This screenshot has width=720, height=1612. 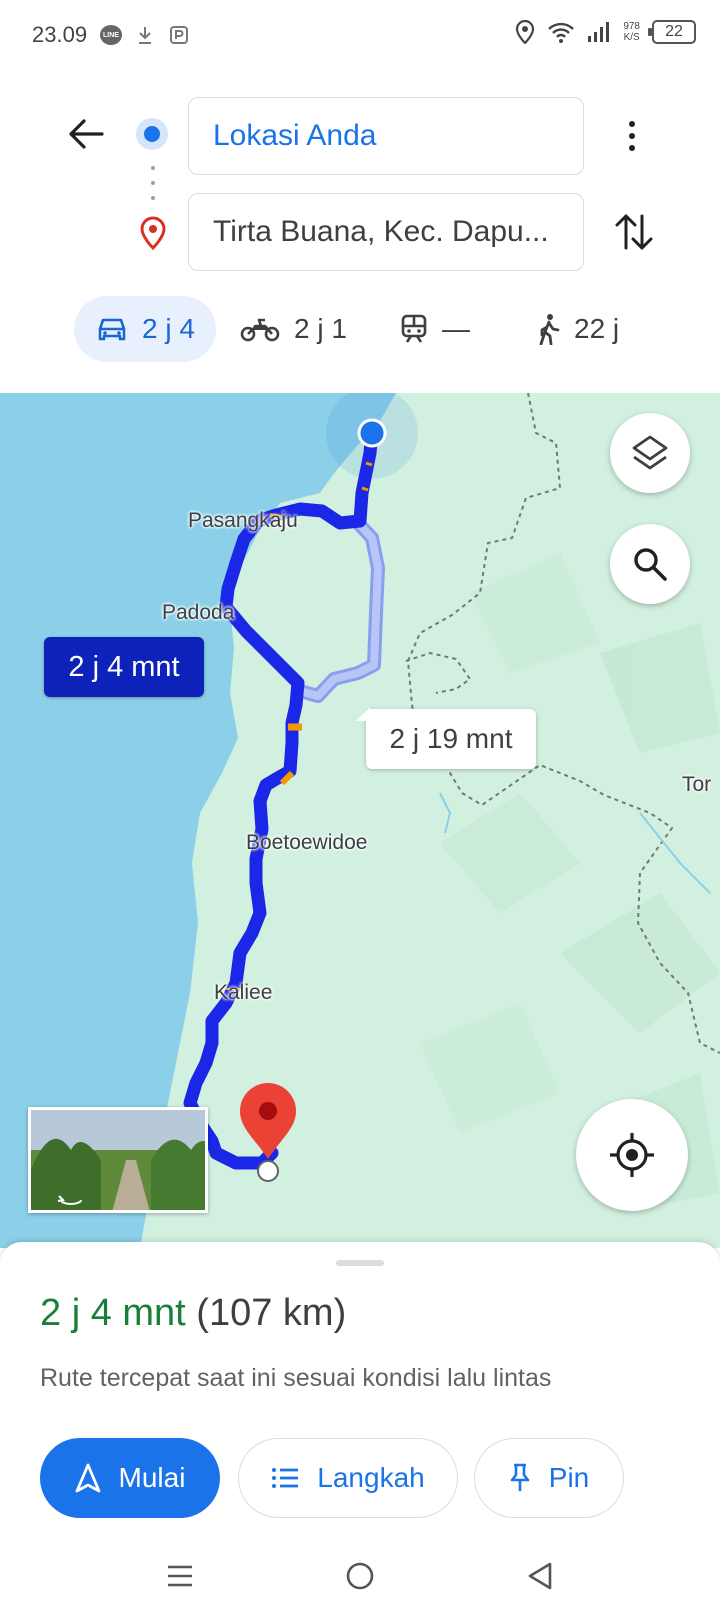 I want to click on route-alternate-chip: 2 j 19 mnt, so click(x=446, y=738).